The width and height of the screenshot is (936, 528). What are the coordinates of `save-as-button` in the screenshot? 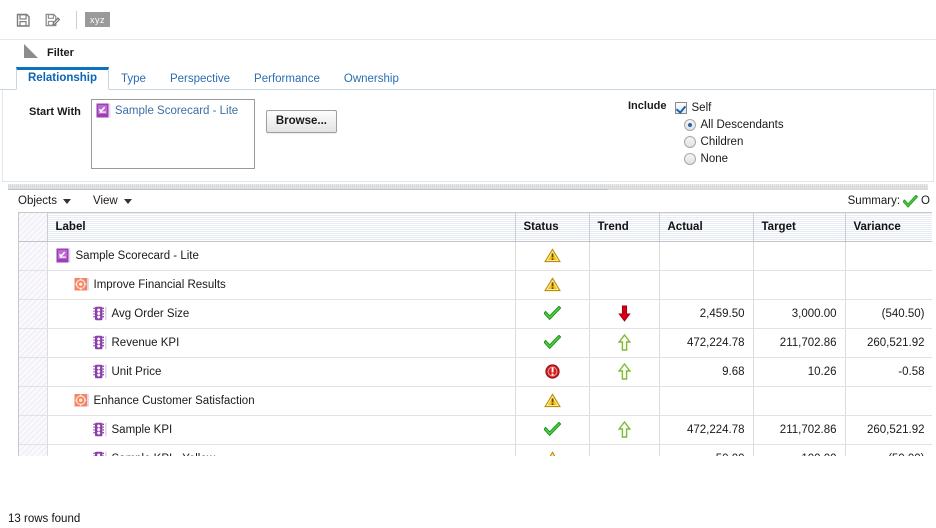 It's located at (52, 20).